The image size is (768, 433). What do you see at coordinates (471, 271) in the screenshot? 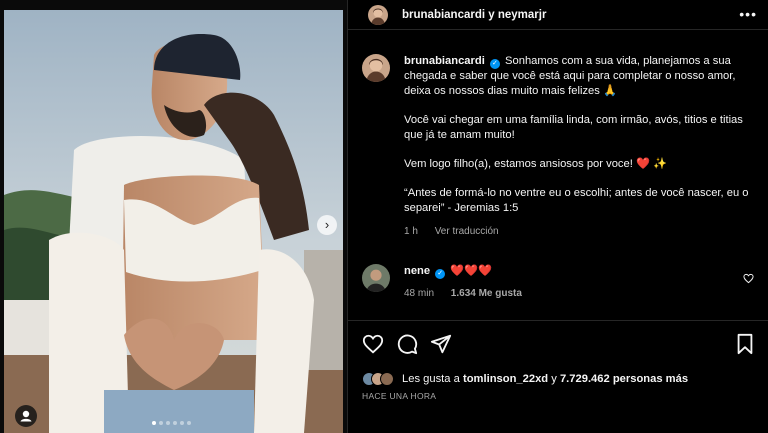
I see `comment-text: ❤️❤️❤️` at bounding box center [471, 271].